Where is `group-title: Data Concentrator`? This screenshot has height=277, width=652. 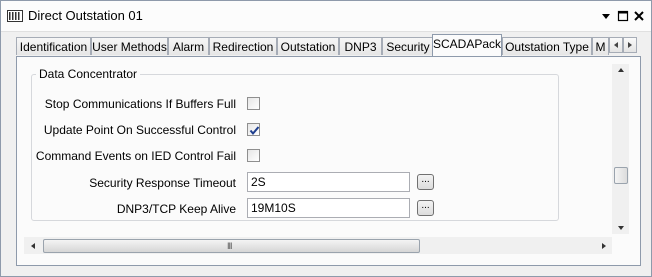 group-title: Data Concentrator is located at coordinates (88, 74).